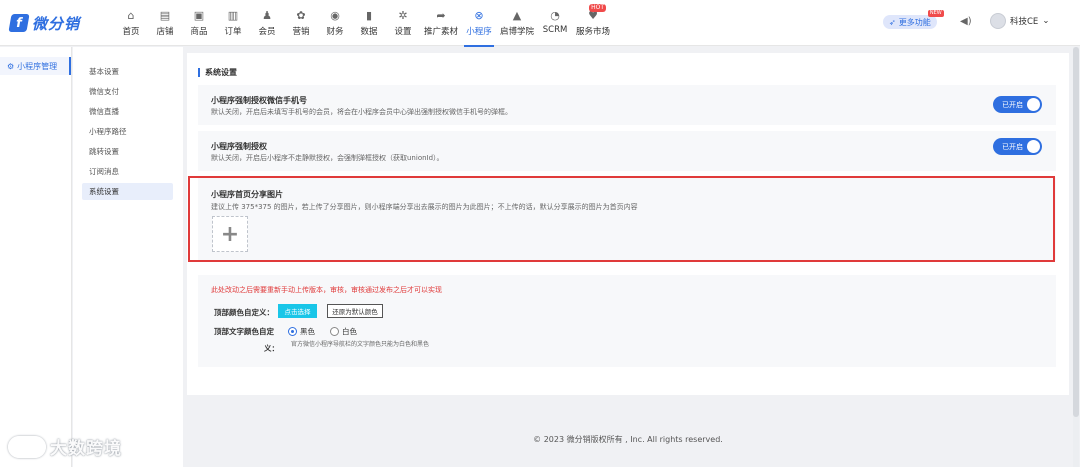 This screenshot has width=1080, height=467. Describe the element at coordinates (199, 32) in the screenshot. I see `nav-item-label: 商品` at that location.